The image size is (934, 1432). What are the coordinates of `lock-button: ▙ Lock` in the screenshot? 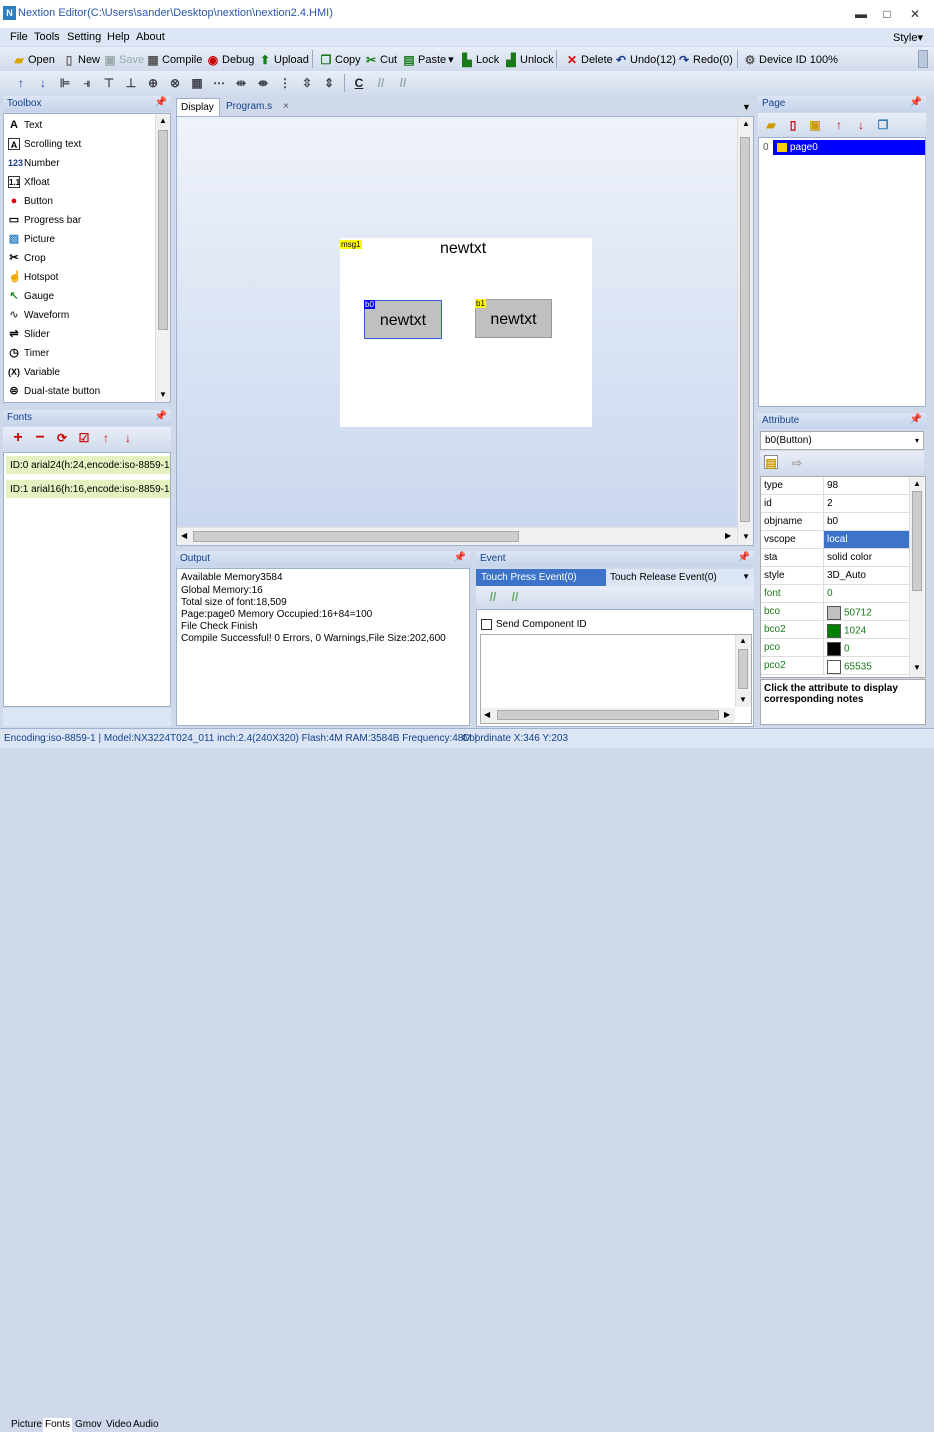 It's located at (479, 59).